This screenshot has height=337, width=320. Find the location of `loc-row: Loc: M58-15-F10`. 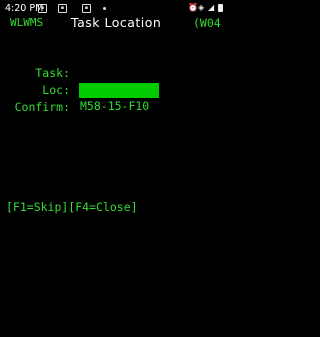

loc-row: Loc: M58-15-F10 is located at coordinates (113, 89).